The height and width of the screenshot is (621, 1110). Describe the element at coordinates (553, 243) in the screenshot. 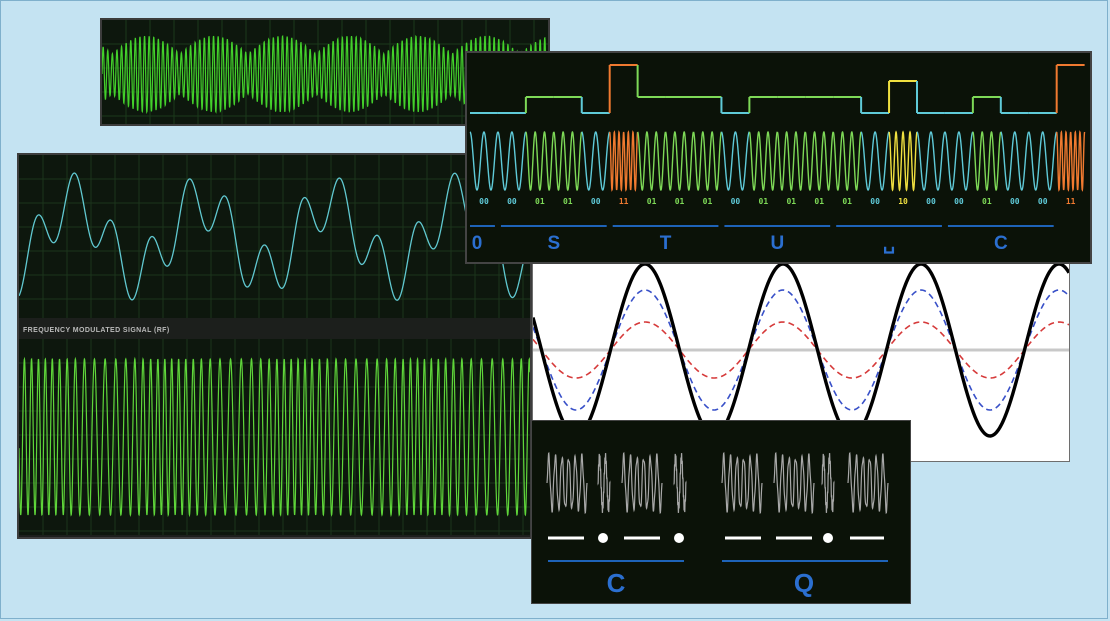

I see `char-label: S` at that location.